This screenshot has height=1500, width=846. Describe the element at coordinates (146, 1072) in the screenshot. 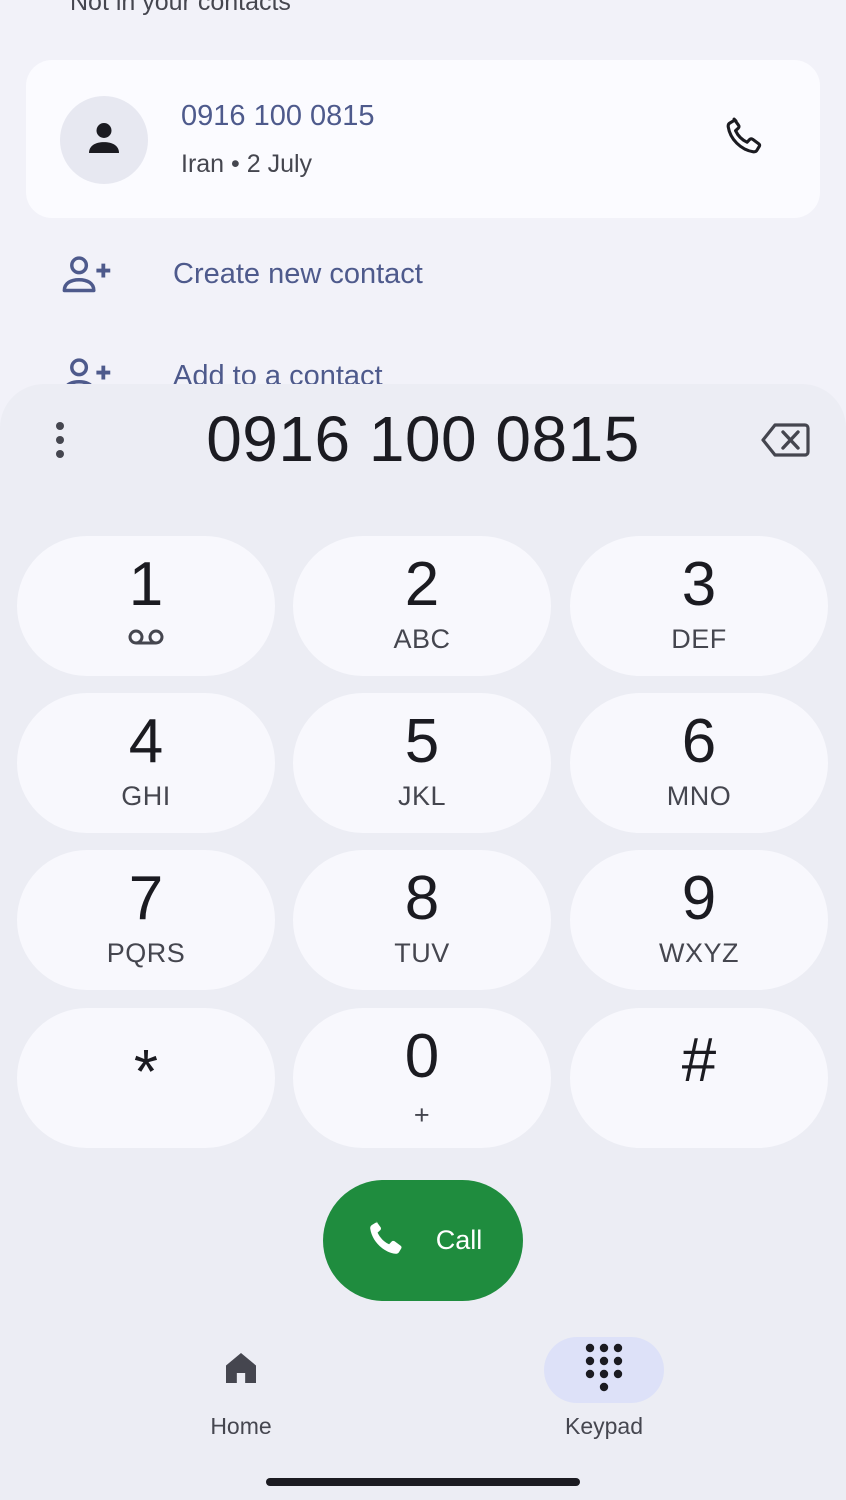

I see `key-digit: *` at that location.